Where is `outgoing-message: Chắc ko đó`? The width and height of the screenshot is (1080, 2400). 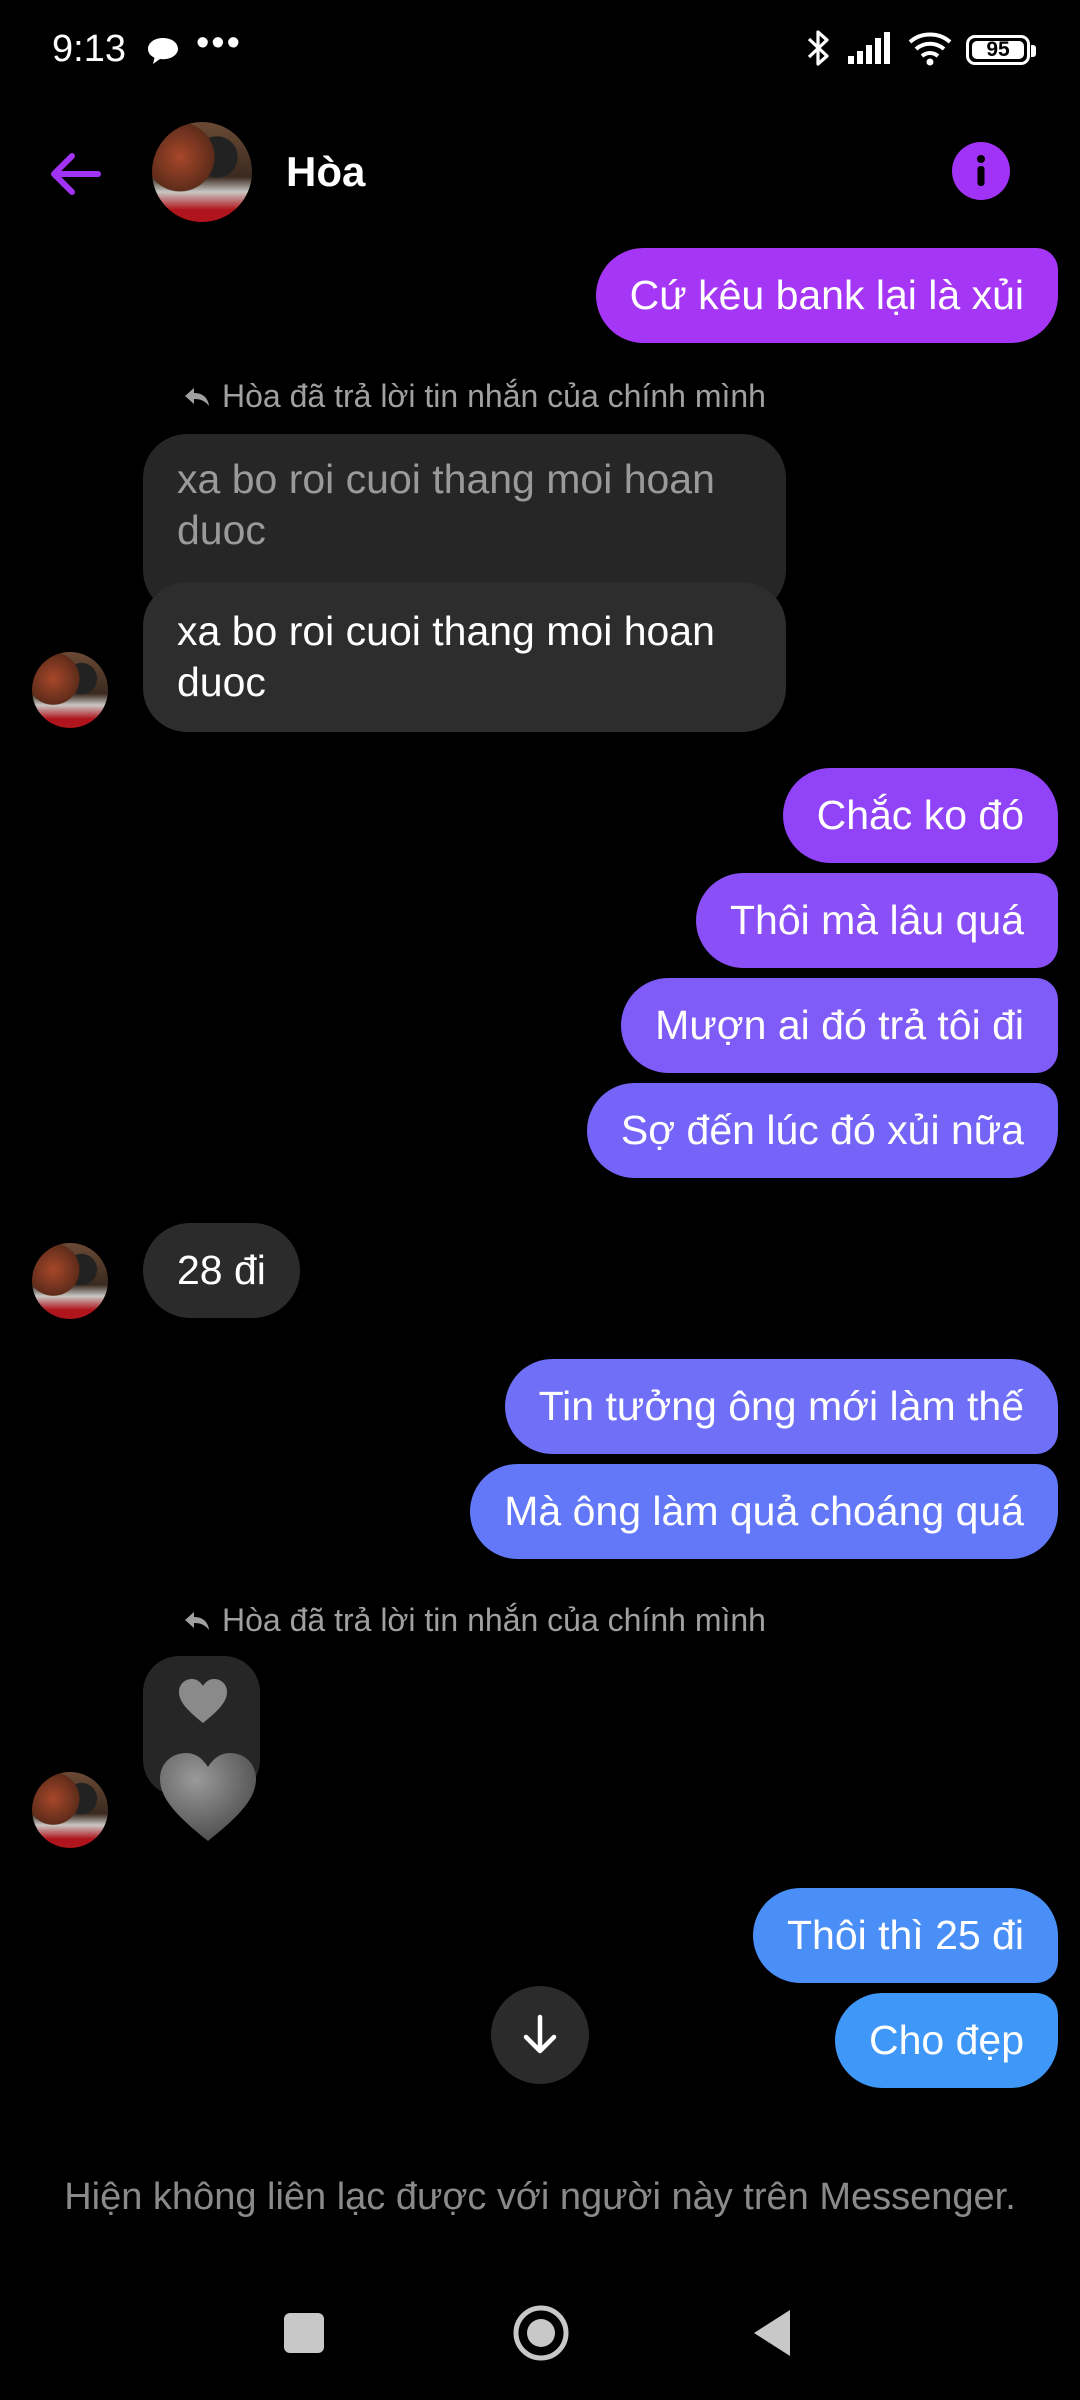 outgoing-message: Chắc ko đó is located at coordinates (920, 815).